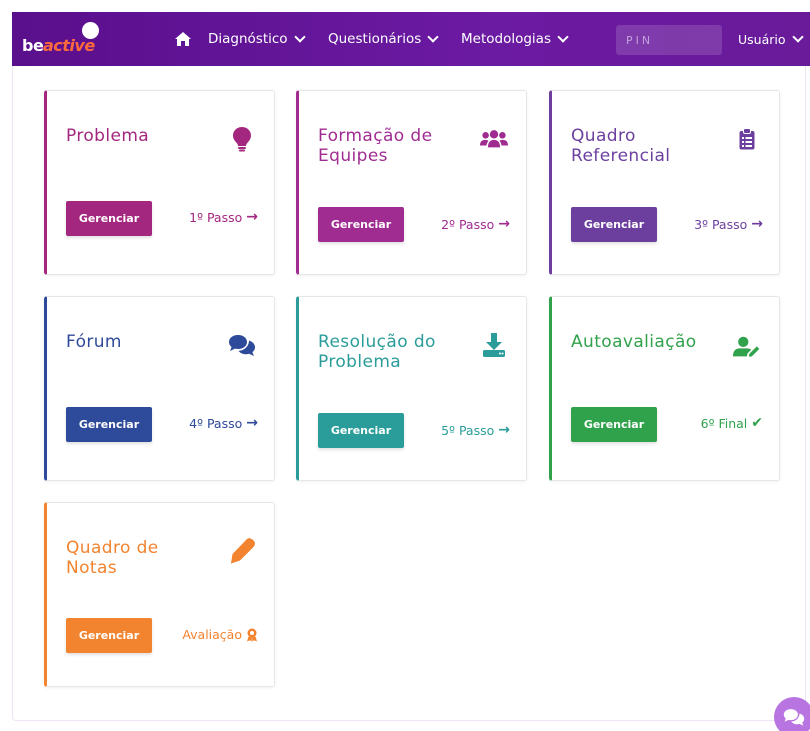 Image resolution: width=810 pixels, height=731 pixels. What do you see at coordinates (794, 717) in the screenshot?
I see `chat-icon` at bounding box center [794, 717].